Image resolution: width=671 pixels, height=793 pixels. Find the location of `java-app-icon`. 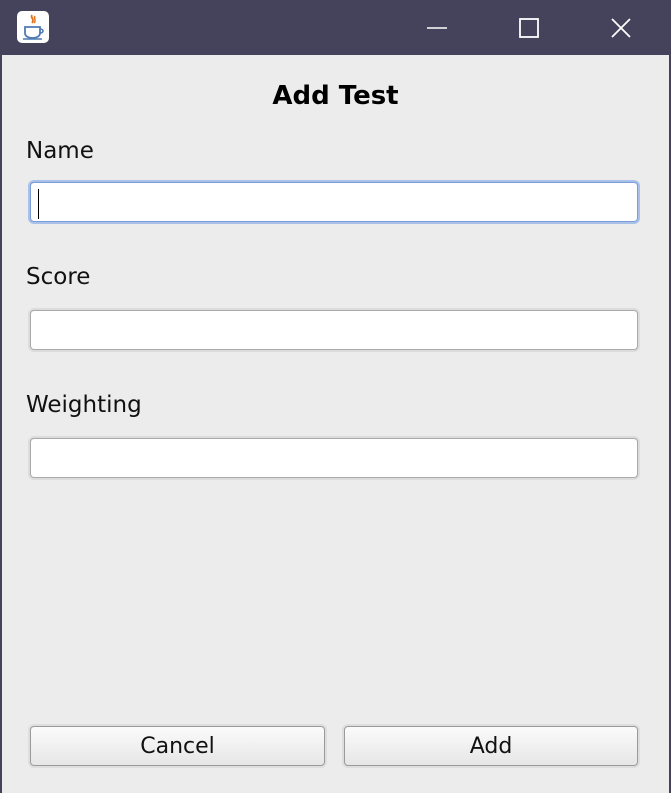

java-app-icon is located at coordinates (33, 27).